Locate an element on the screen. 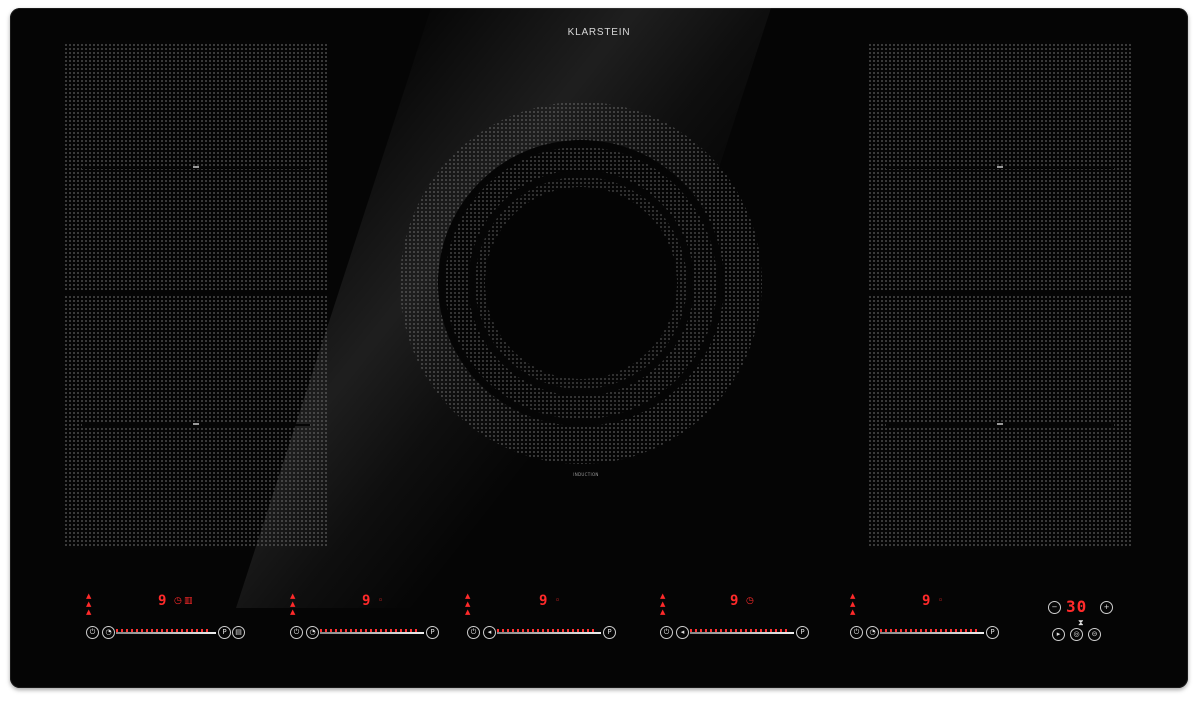 The height and width of the screenshot is (702, 1200). boost-icon: ▥ is located at coordinates (188, 601).